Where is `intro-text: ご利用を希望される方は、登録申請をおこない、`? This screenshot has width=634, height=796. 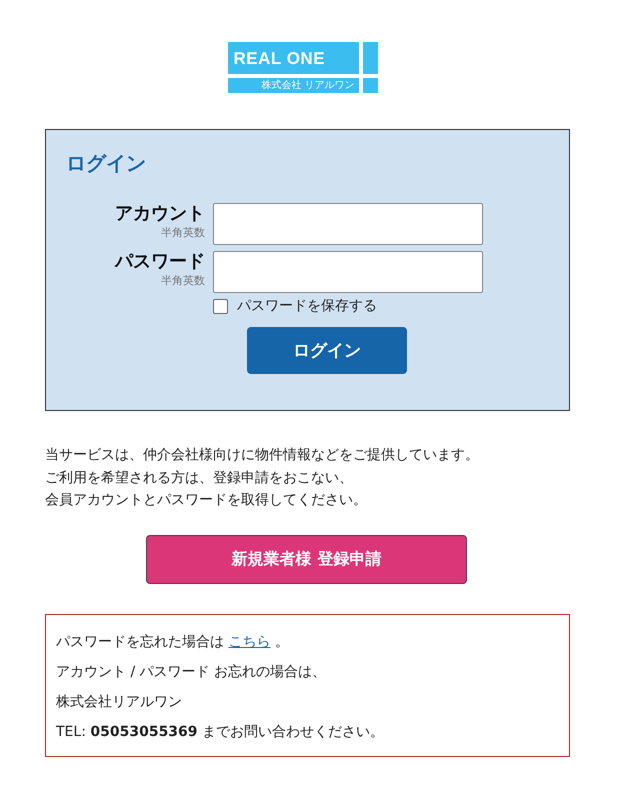
intro-text: ご利用を希望される方は、登録申請をおこない、 is located at coordinates (199, 478).